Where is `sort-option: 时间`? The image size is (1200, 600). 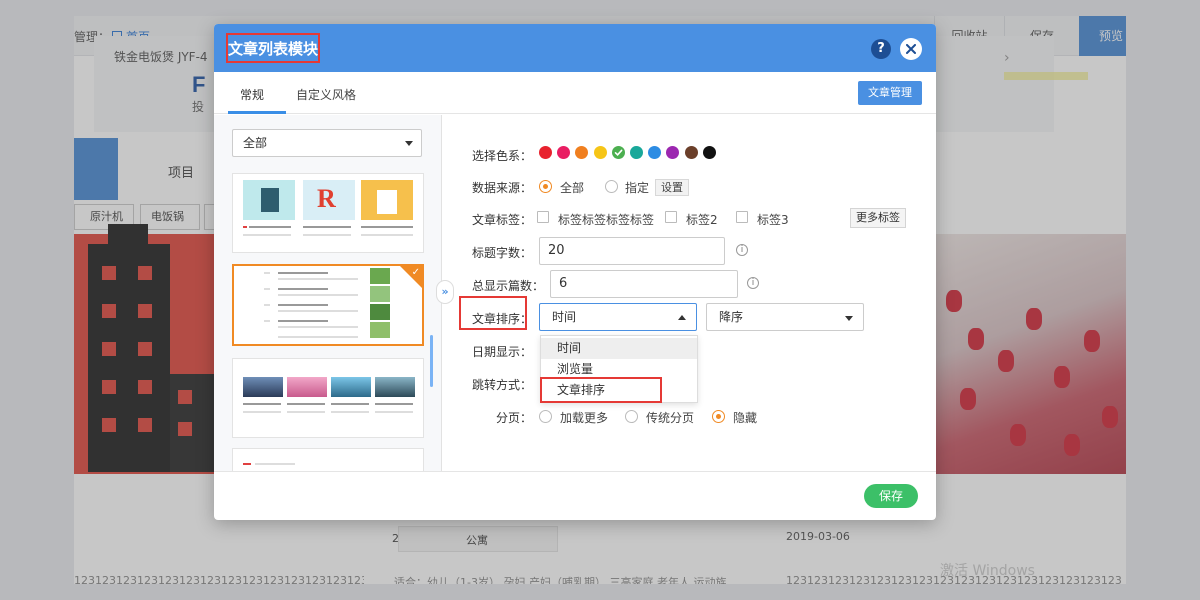 sort-option: 时间 is located at coordinates (619, 348).